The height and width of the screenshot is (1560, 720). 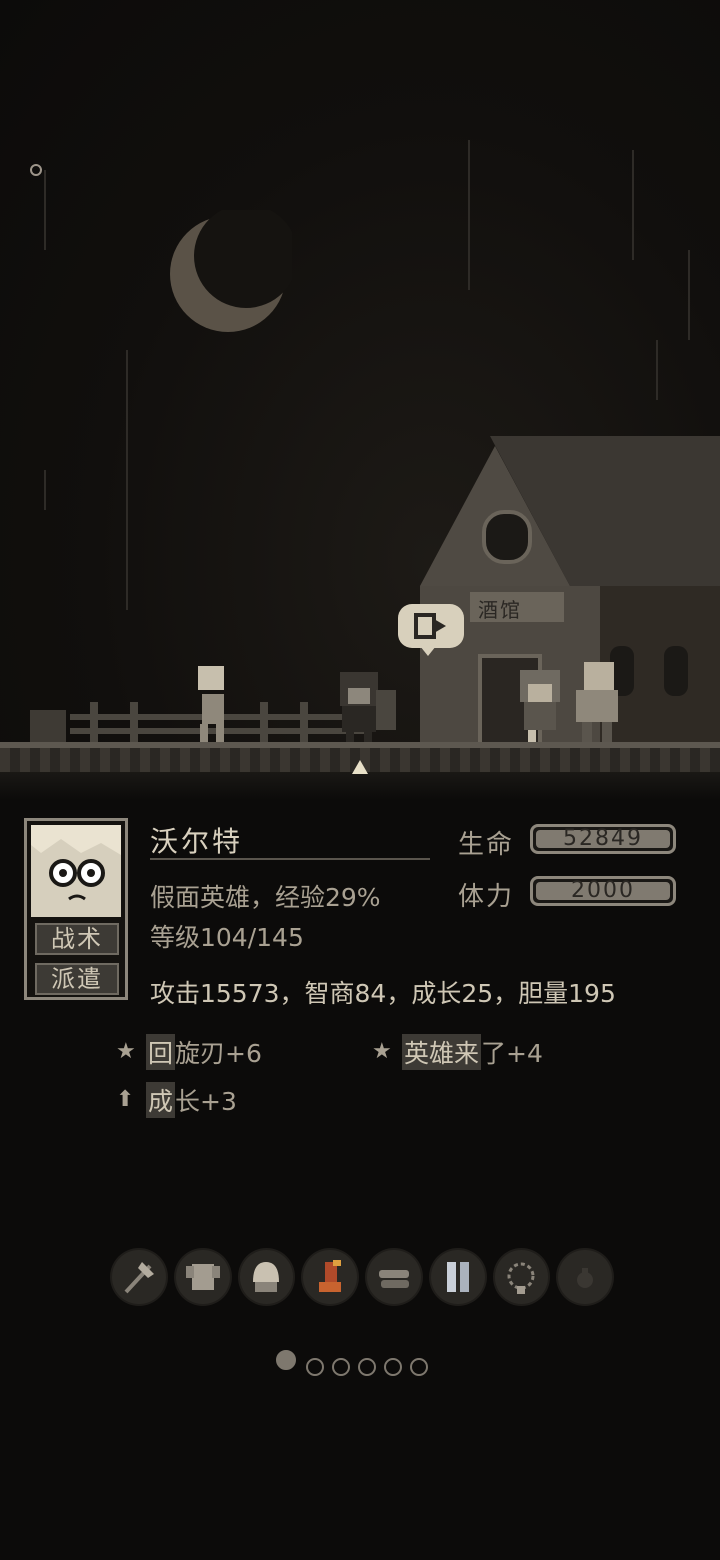 I want to click on greaves-icon, so click(x=457, y=1277).